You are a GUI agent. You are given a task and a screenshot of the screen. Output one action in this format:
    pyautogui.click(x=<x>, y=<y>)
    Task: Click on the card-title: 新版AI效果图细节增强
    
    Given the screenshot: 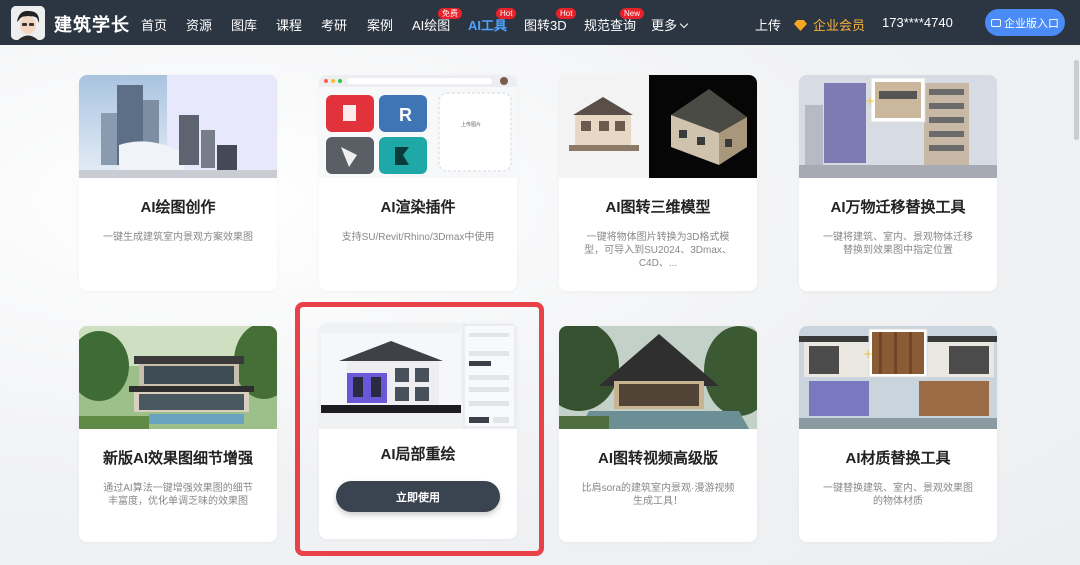 What is the action you would take?
    pyautogui.click(x=177, y=458)
    